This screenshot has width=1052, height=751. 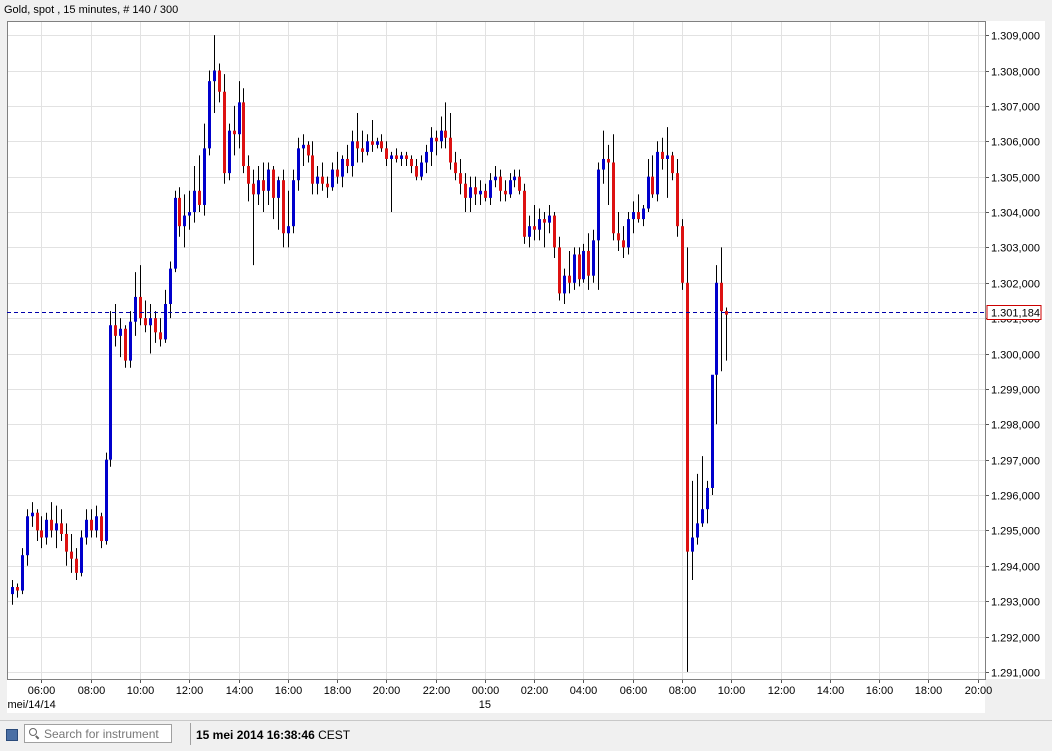 I want to click on status-indicator-icon, so click(x=12, y=735).